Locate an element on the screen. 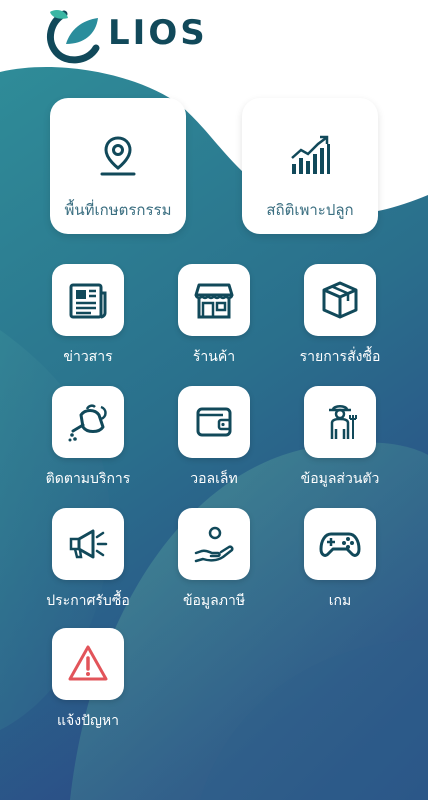 The height and width of the screenshot is (800, 428). service-tracking-label: ติดตามบริการ is located at coordinates (88, 479).